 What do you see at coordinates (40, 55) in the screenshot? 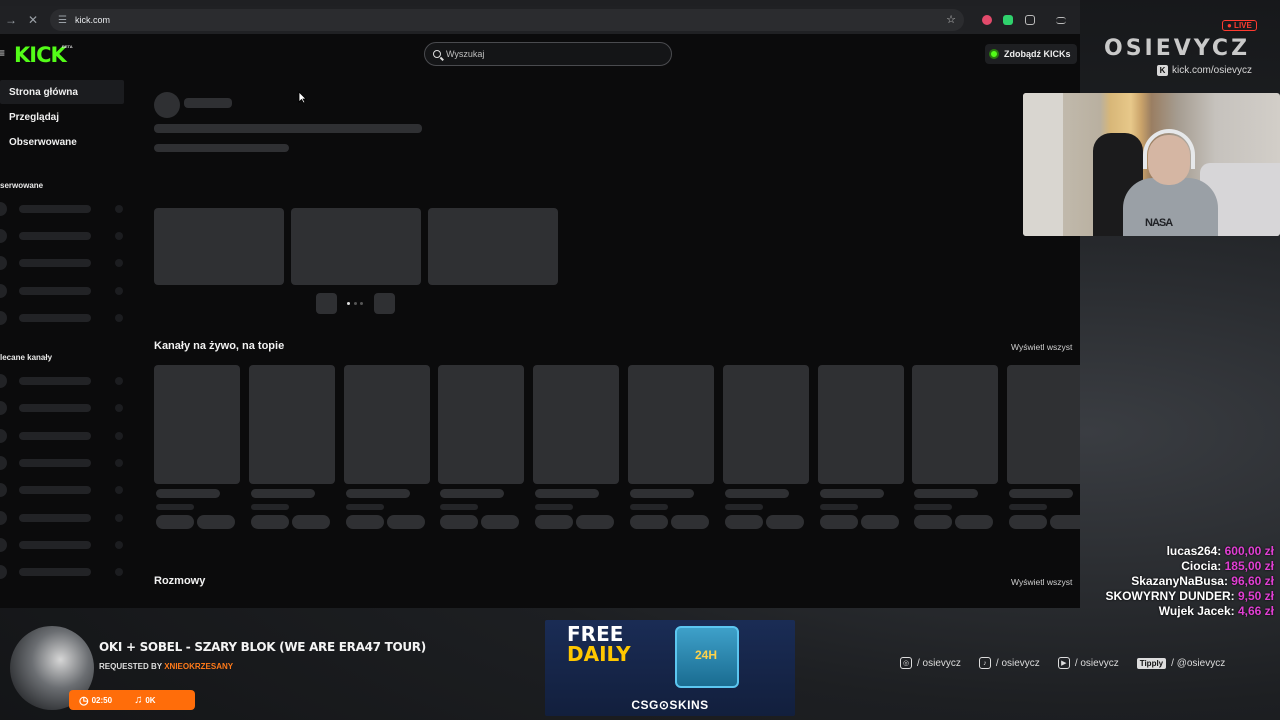
I see `kick-logo: KICK` at bounding box center [40, 55].